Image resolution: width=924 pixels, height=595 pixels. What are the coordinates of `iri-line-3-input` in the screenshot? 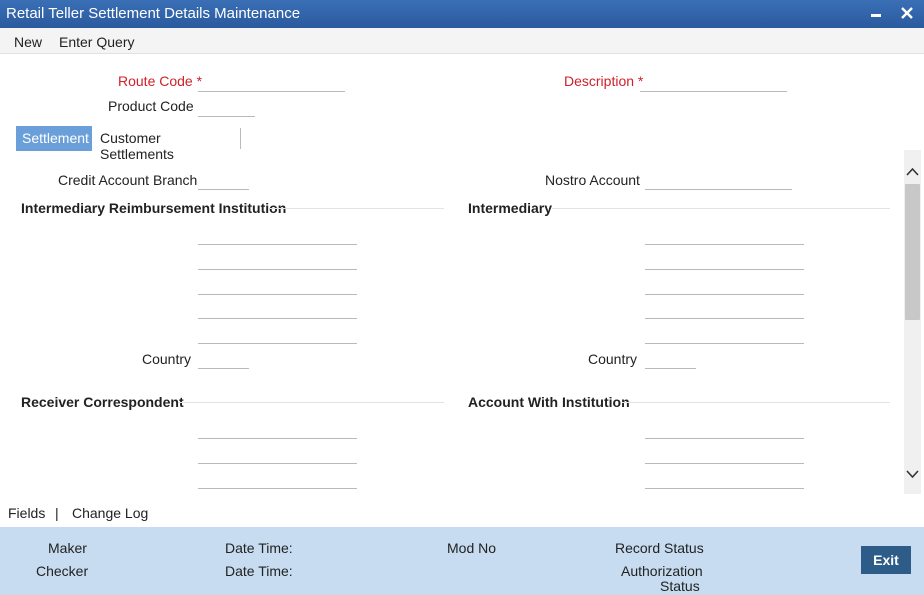 It's located at (277, 285).